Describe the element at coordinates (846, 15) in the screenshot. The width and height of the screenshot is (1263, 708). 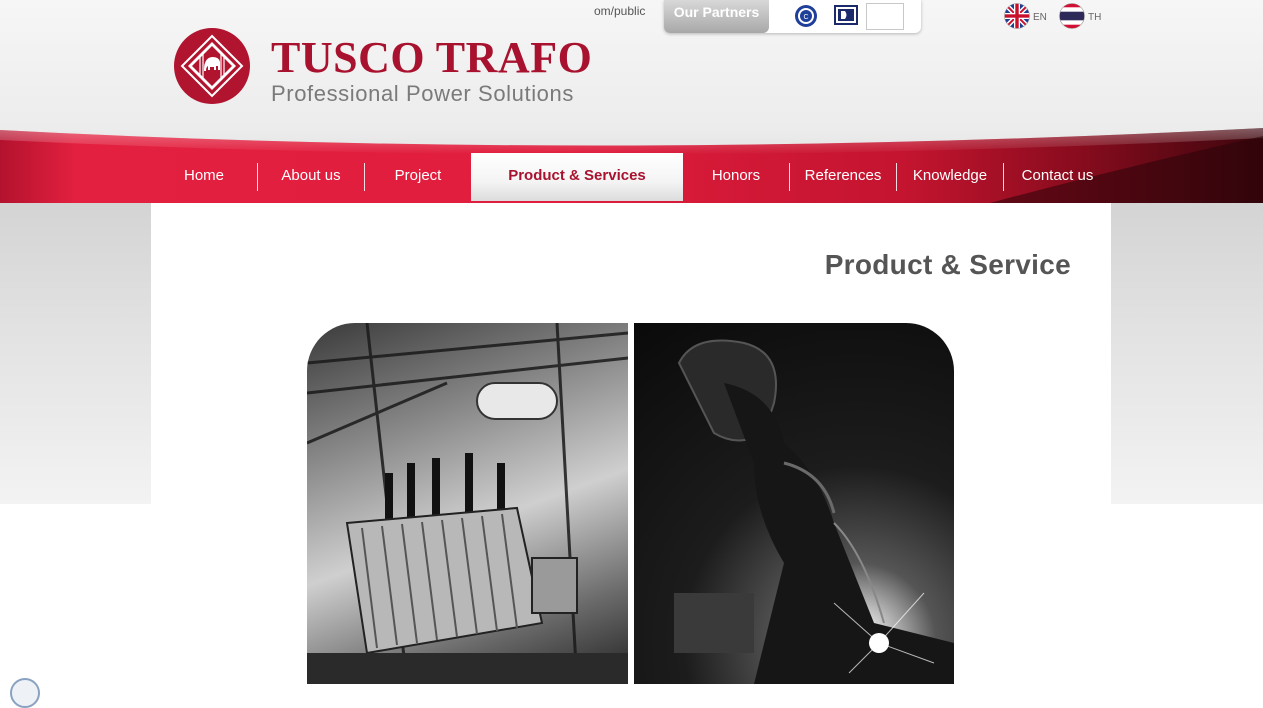
I see `partner-logo-dk-icon` at that location.